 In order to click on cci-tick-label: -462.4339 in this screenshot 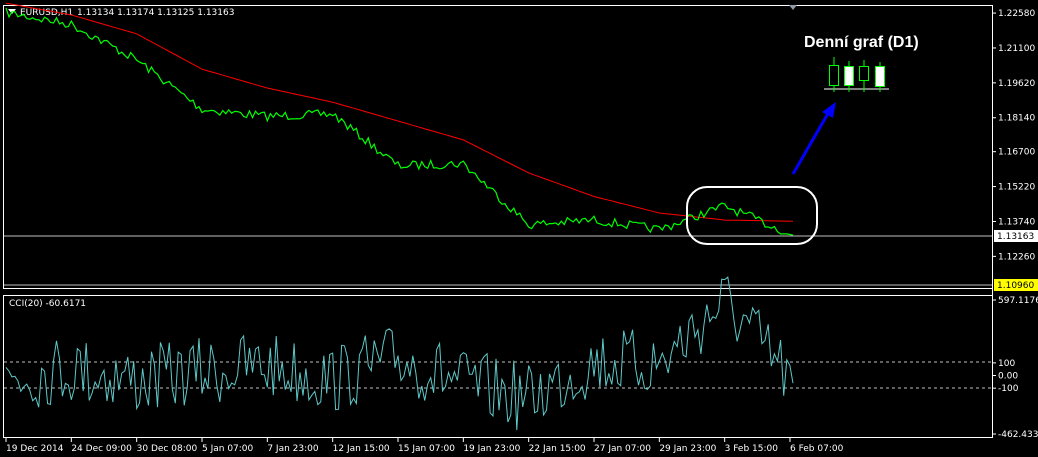, I will do `click(1018, 435)`.